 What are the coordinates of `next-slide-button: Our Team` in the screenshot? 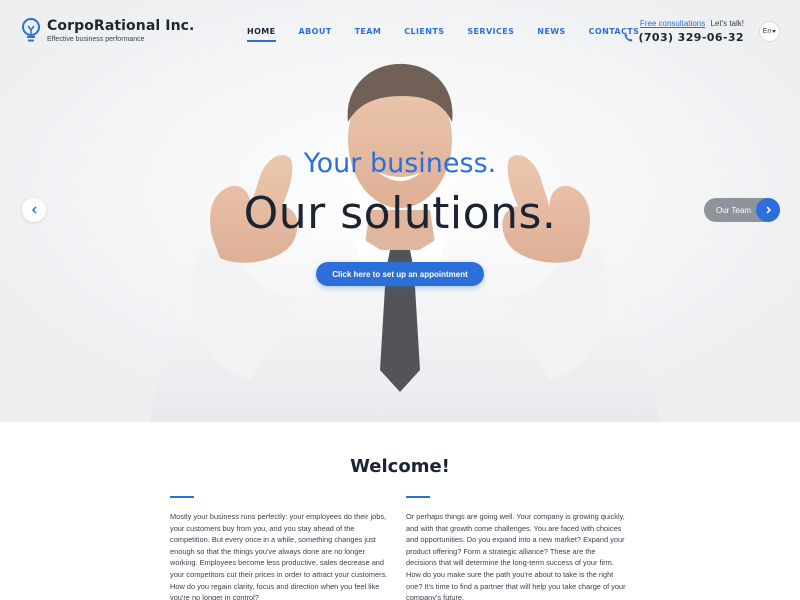 It's located at (742, 210).